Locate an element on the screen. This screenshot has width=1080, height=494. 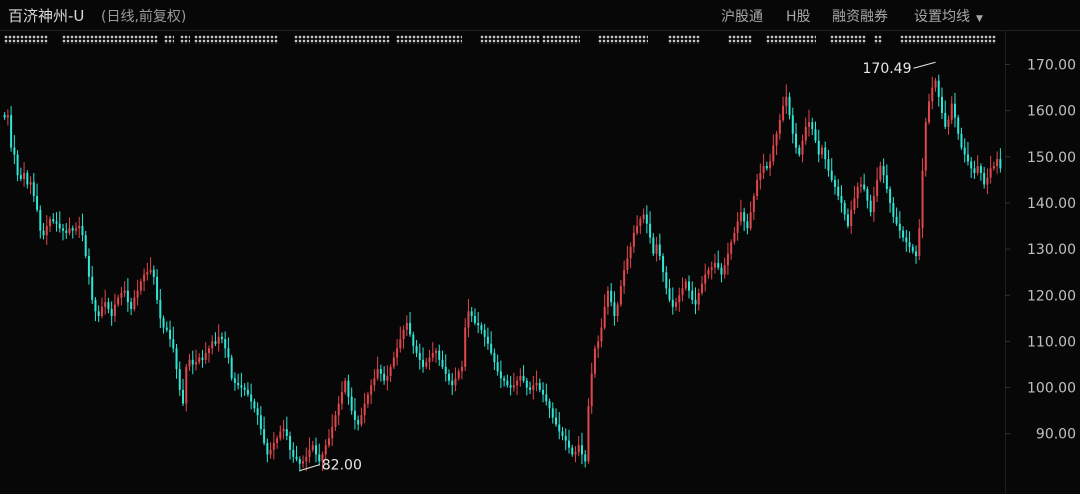
ma-settings-button: 设置均线 ▼ is located at coordinates (948, 16).